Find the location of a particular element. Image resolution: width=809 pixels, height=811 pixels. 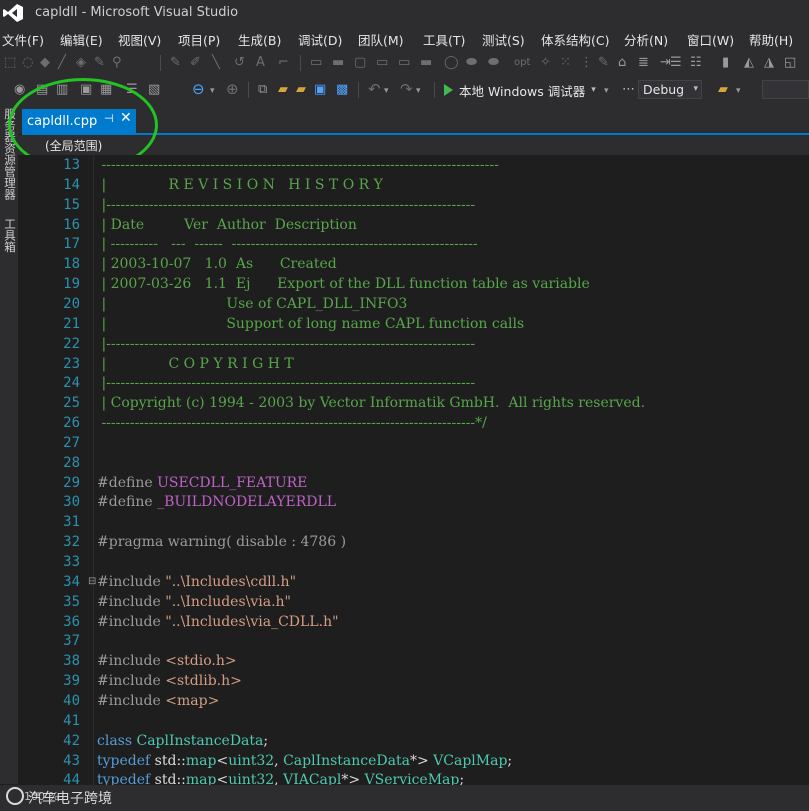

rounded-rectangle-icon: ▢ is located at coordinates (360, 63).